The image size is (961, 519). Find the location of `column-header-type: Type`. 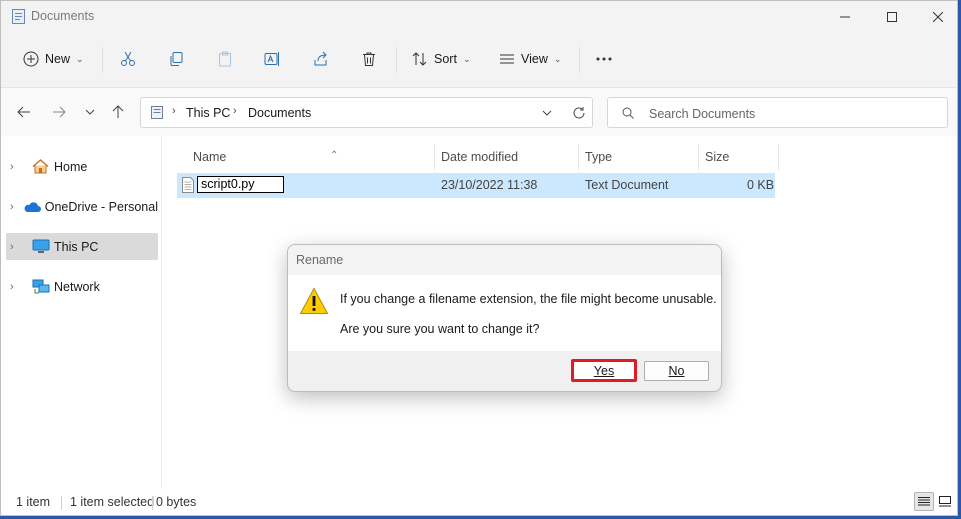

column-header-type: Type is located at coordinates (639, 157).